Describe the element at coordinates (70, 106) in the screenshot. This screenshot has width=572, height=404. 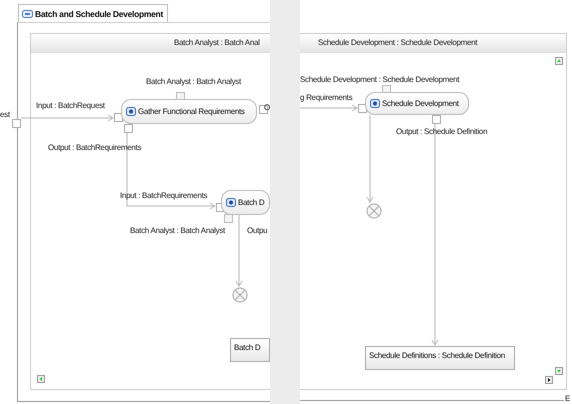
I see `flow-label: Input : BatchRequest` at that location.